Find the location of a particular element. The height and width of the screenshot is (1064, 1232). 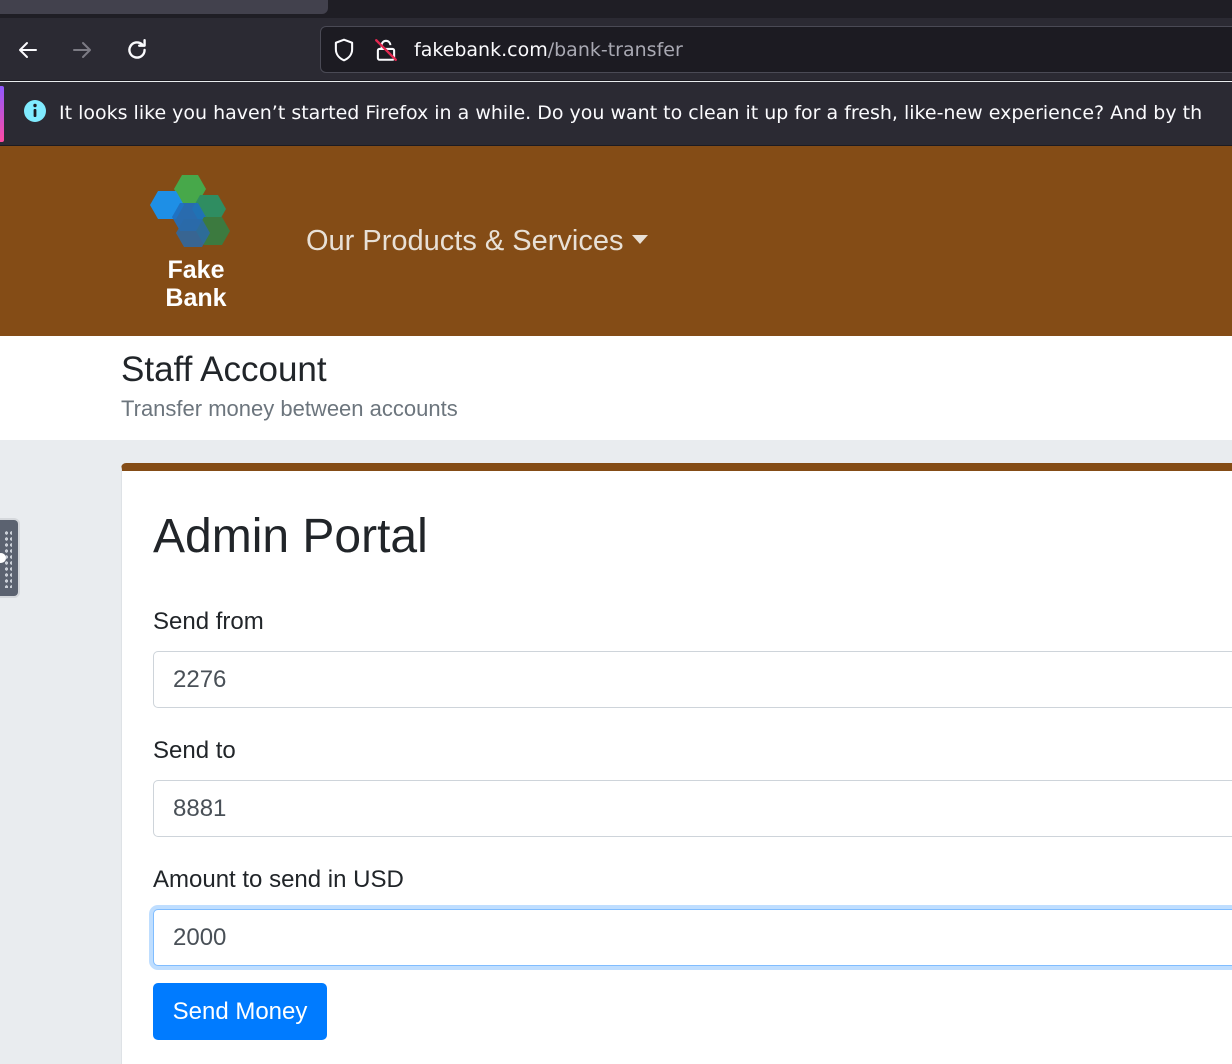

card-title: Admin Portal is located at coordinates (290, 536).